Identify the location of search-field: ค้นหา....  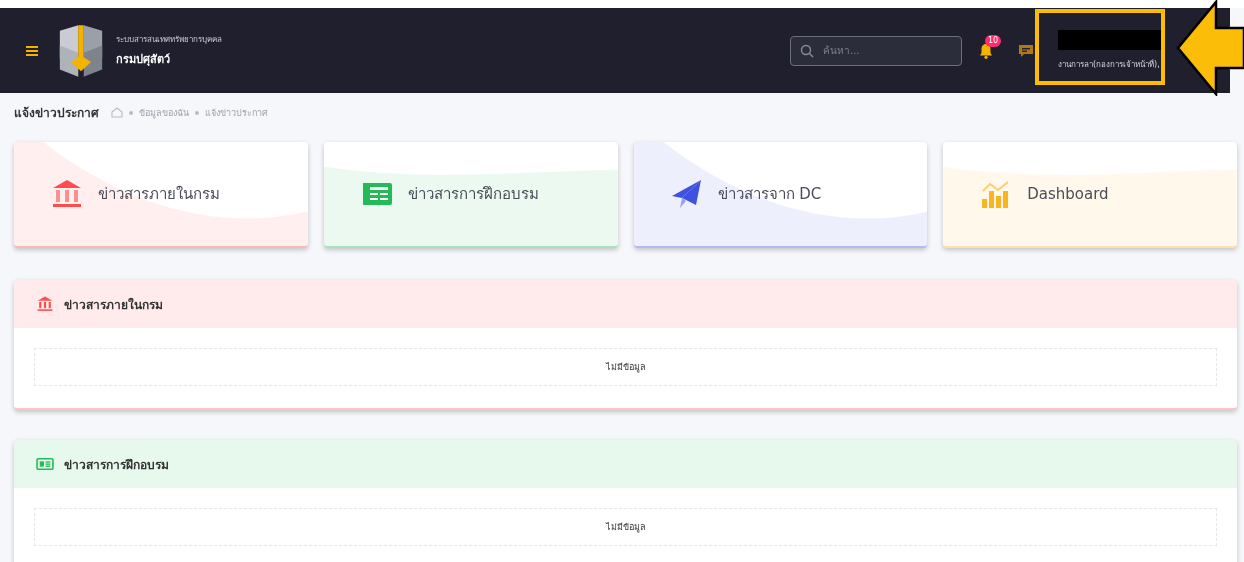
(876, 50).